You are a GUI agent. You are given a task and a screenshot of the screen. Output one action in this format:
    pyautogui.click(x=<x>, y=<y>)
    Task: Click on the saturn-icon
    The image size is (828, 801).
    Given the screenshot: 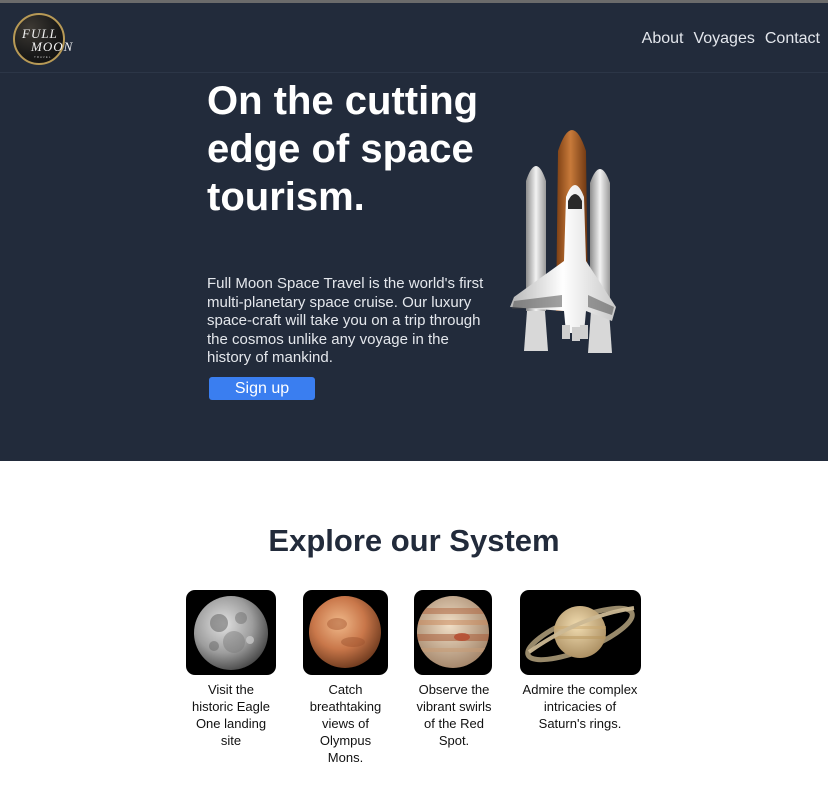 What is the action you would take?
    pyautogui.click(x=580, y=632)
    